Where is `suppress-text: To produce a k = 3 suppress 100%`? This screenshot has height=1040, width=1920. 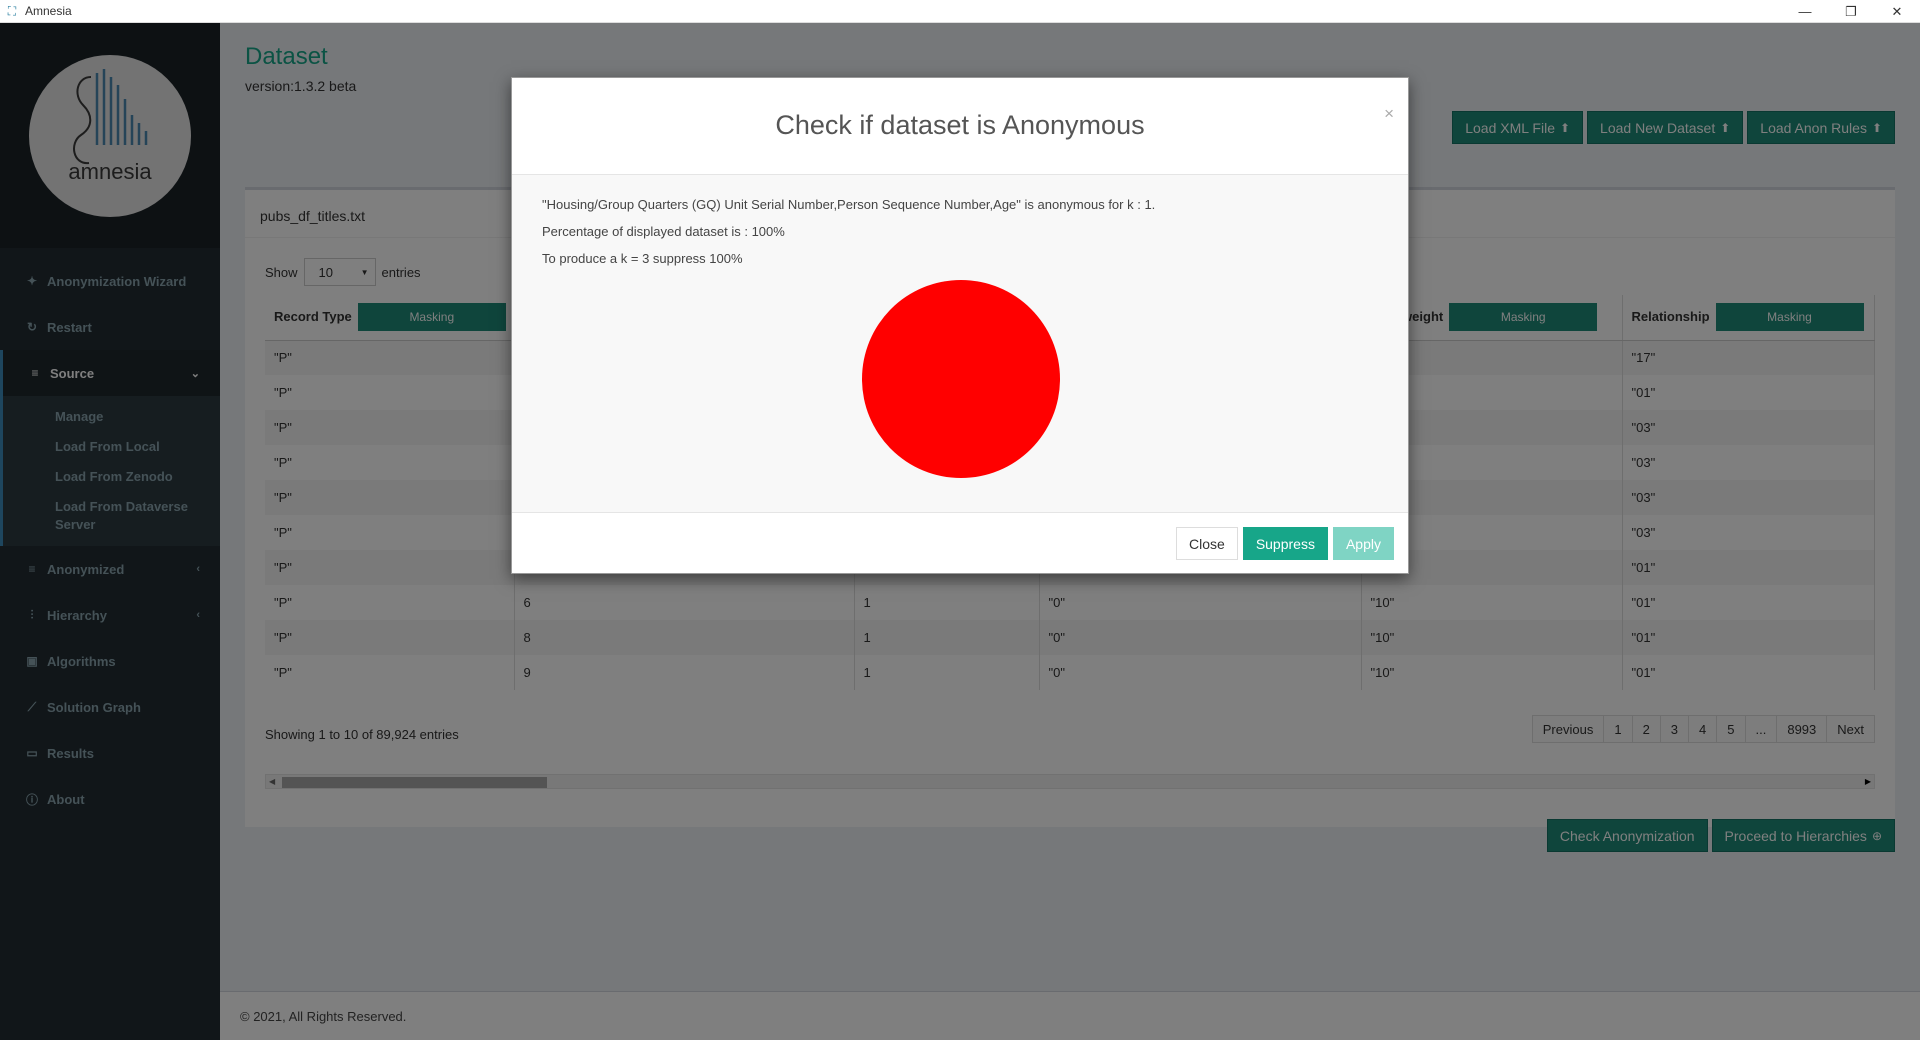
suppress-text: To produce a k = 3 suppress 100% is located at coordinates (642, 258).